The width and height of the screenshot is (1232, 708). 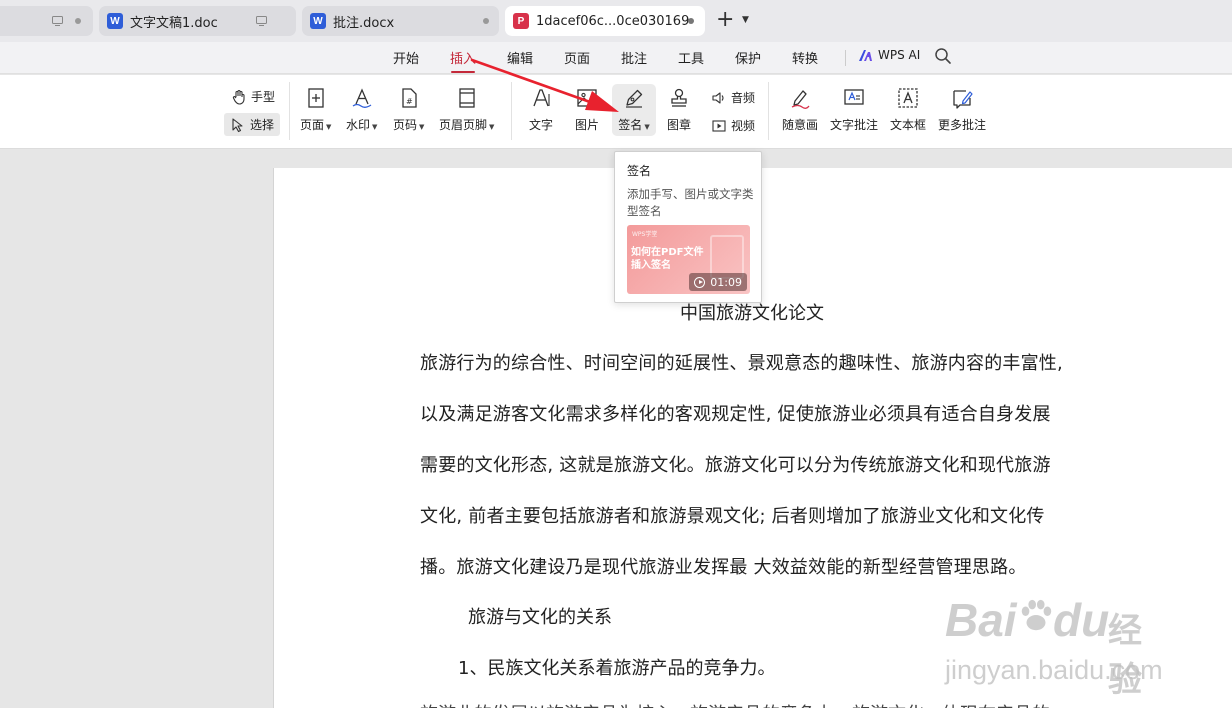 What do you see at coordinates (362, 98) in the screenshot?
I see `watermark-icon` at bounding box center [362, 98].